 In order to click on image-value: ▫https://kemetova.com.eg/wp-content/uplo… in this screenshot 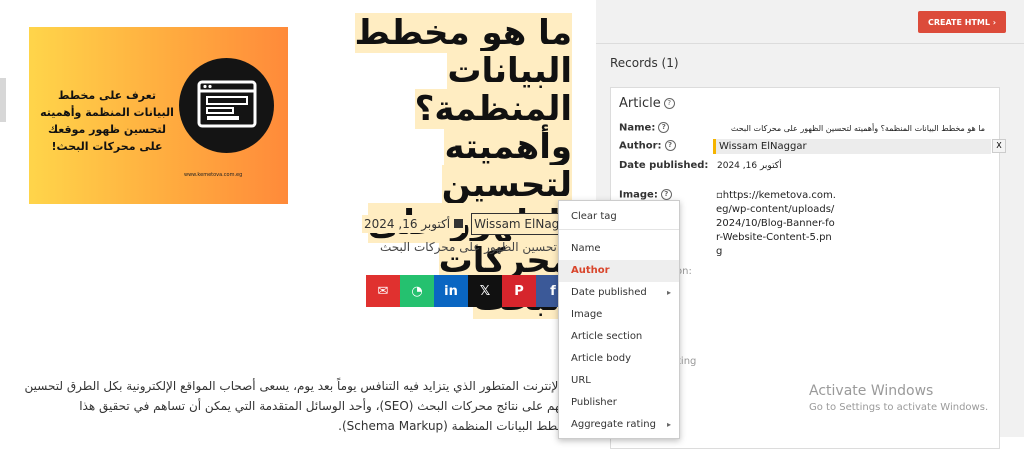, I will do `click(776, 224)`.